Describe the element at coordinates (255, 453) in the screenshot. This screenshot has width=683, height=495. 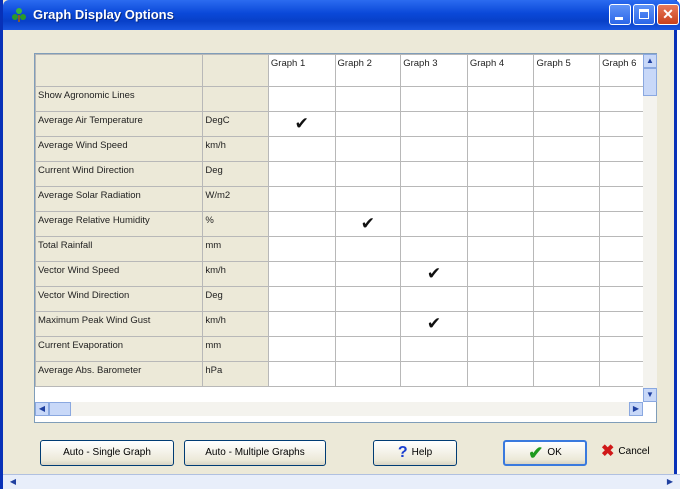
I see `auto-multiple-graphs-button: Auto - Multiple Graphs` at that location.